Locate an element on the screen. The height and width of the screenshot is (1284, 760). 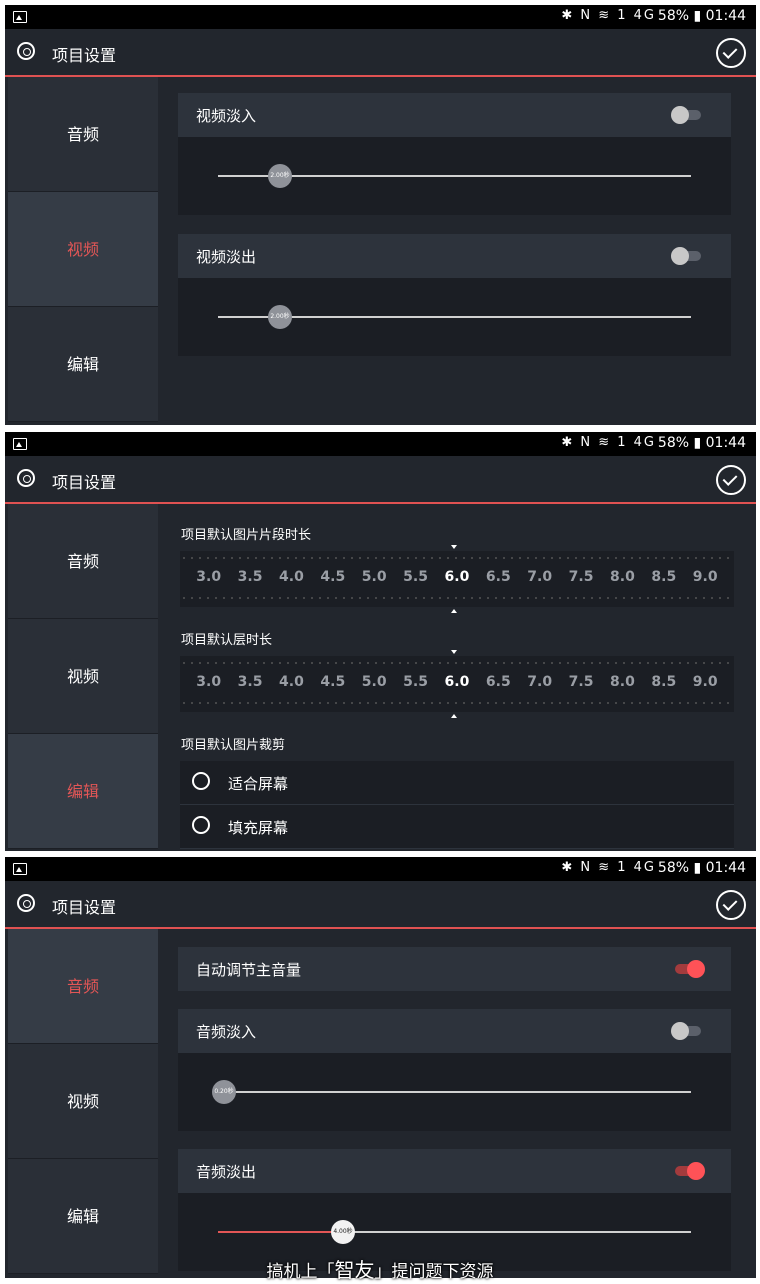
video-fade-out-thumb: 2.00秒 is located at coordinates (280, 317).